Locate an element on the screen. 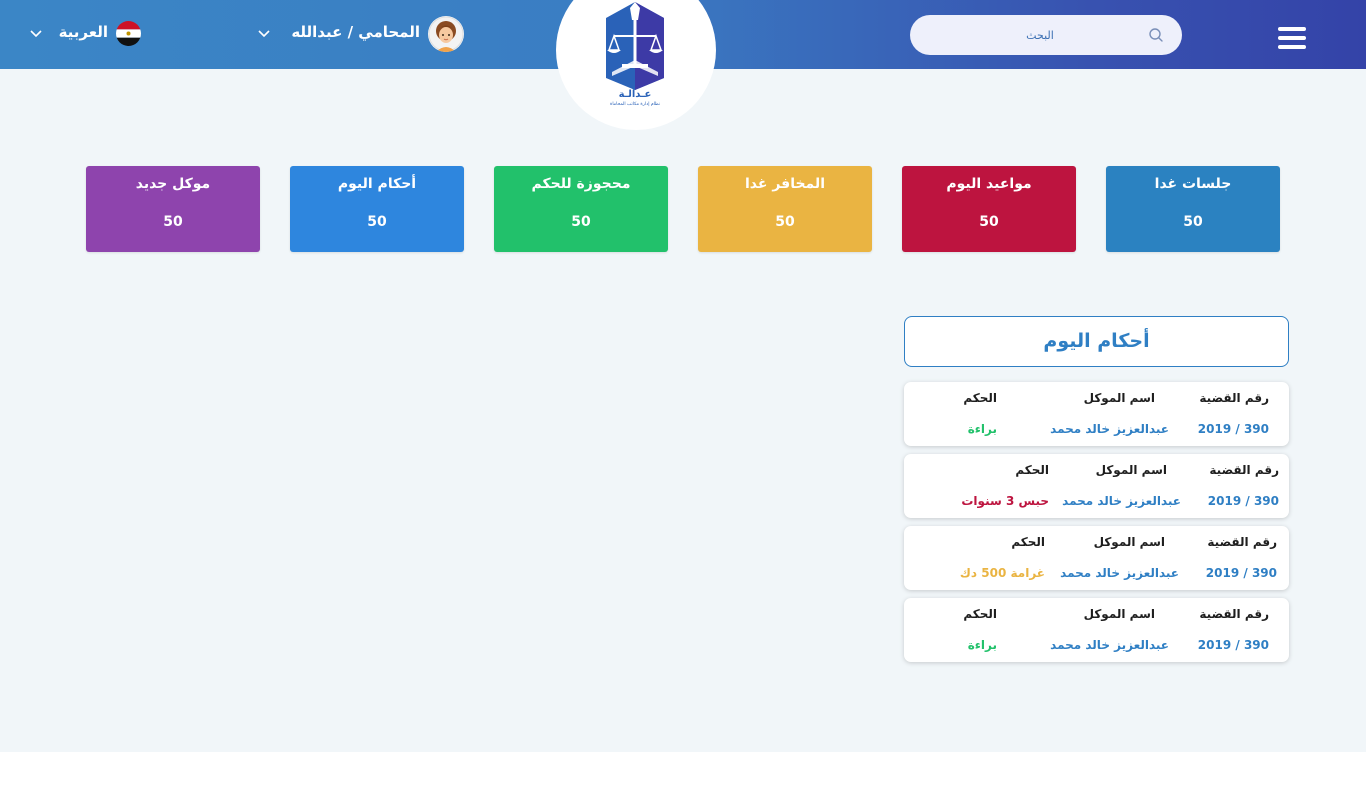 The width and height of the screenshot is (1366, 788). language-selector: العربية is located at coordinates (86, 34).